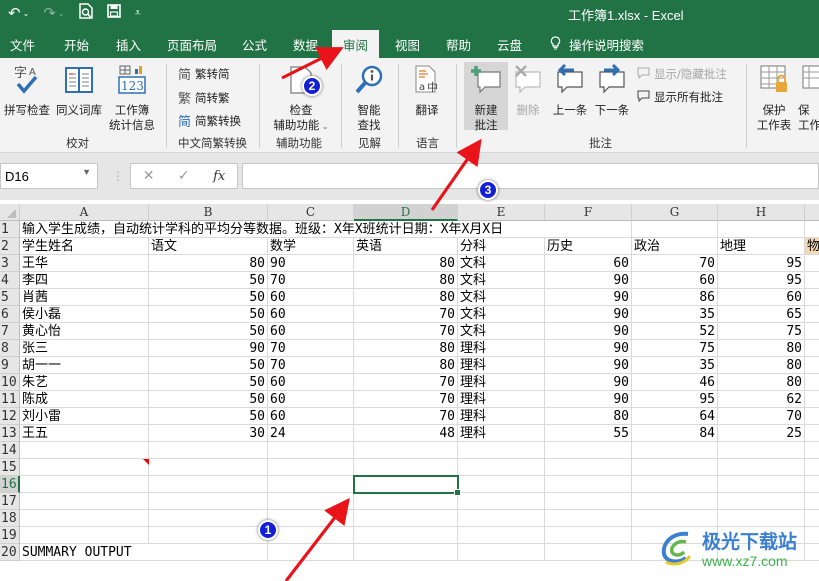 This screenshot has height=581, width=819. Describe the element at coordinates (812, 348) in the screenshot. I see `cell-i8` at that location.